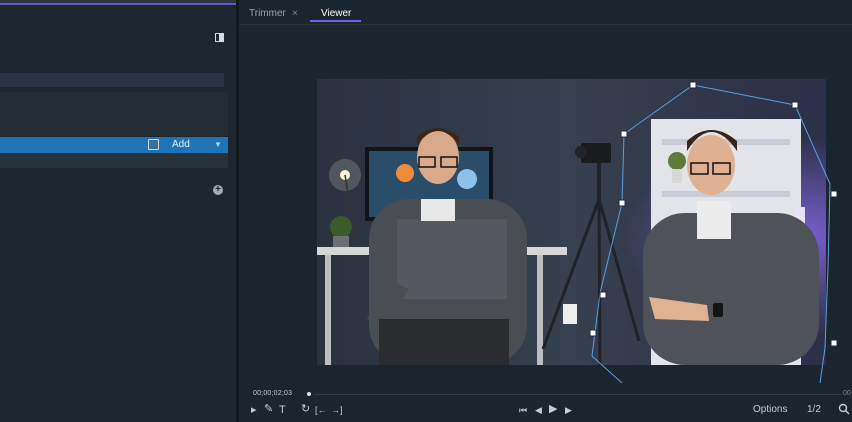  Describe the element at coordinates (335, 21) in the screenshot. I see `tab-active-indicator` at that location.